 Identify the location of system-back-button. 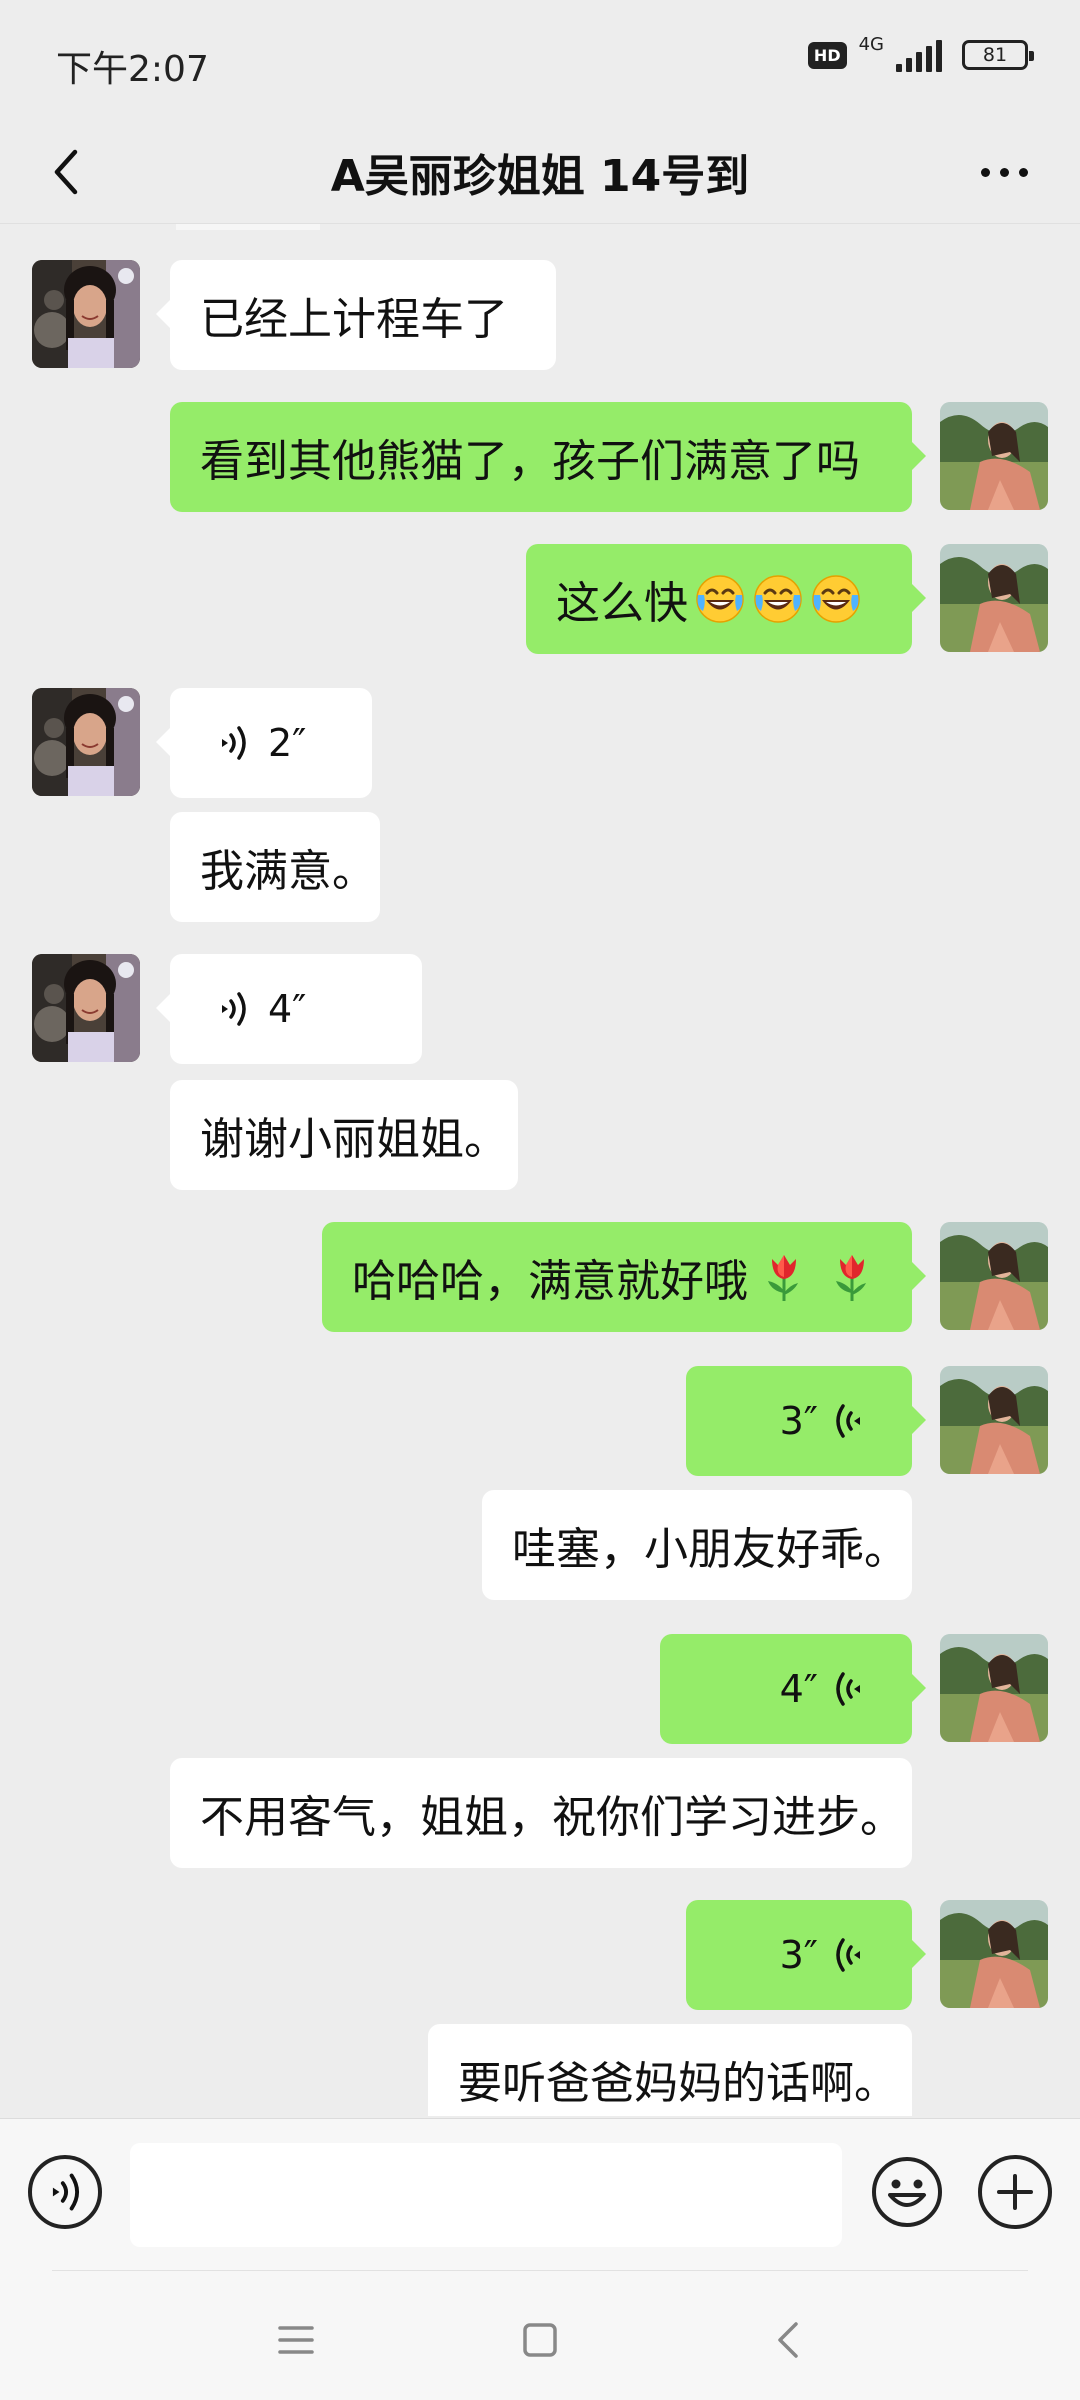
(788, 2340).